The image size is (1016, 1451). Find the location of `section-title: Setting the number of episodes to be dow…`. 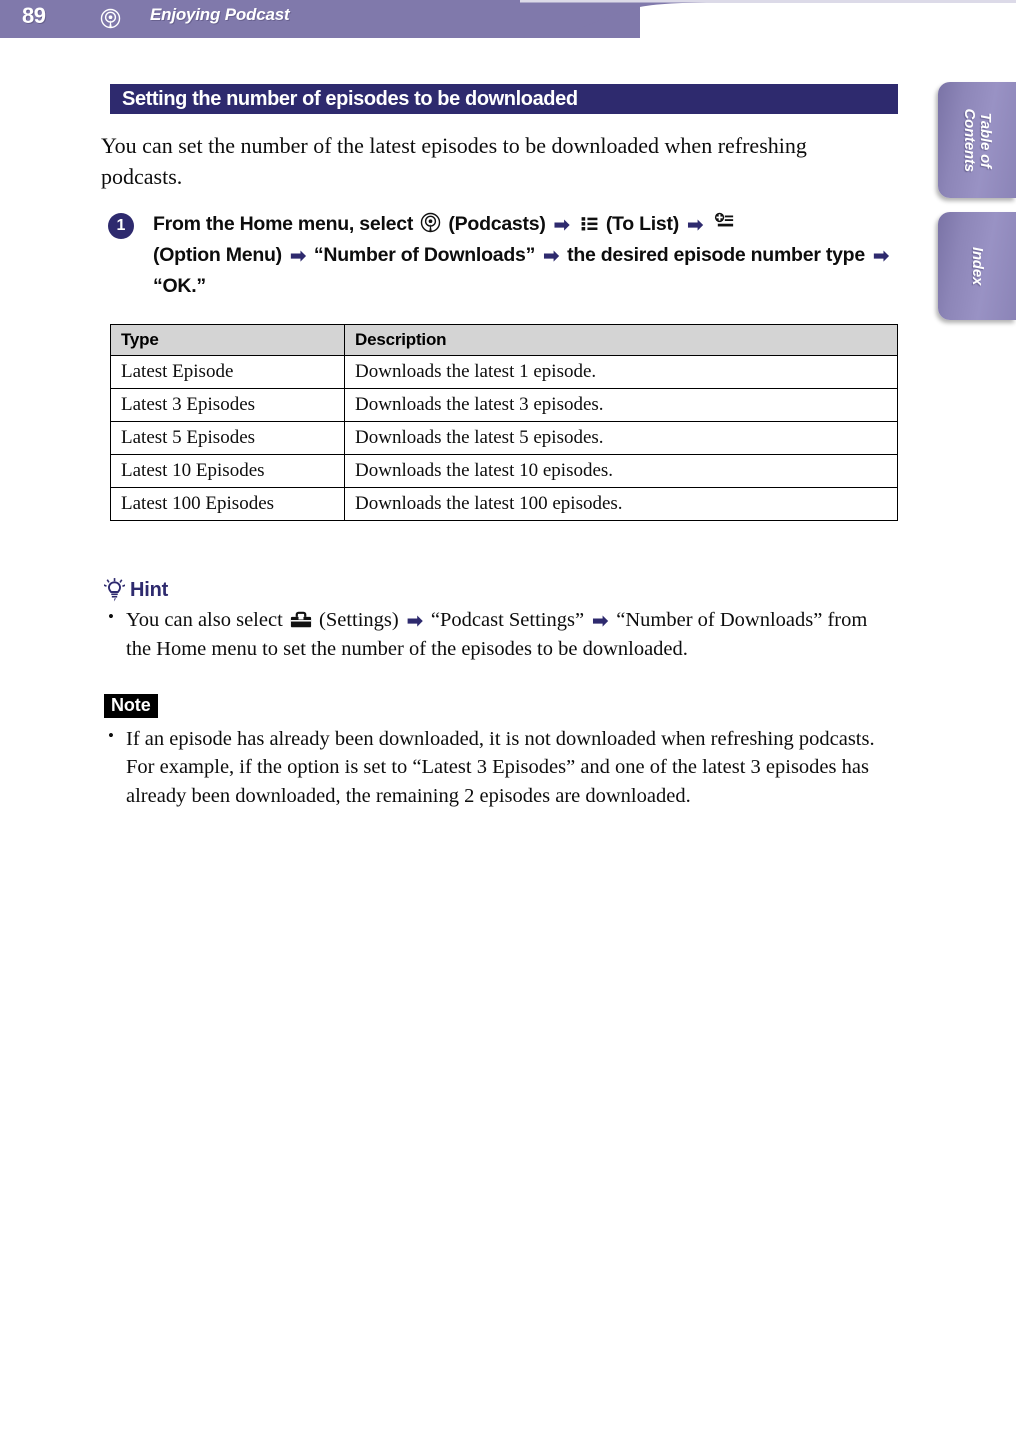

section-title: Setting the number of episodes to be dow… is located at coordinates (504, 99).